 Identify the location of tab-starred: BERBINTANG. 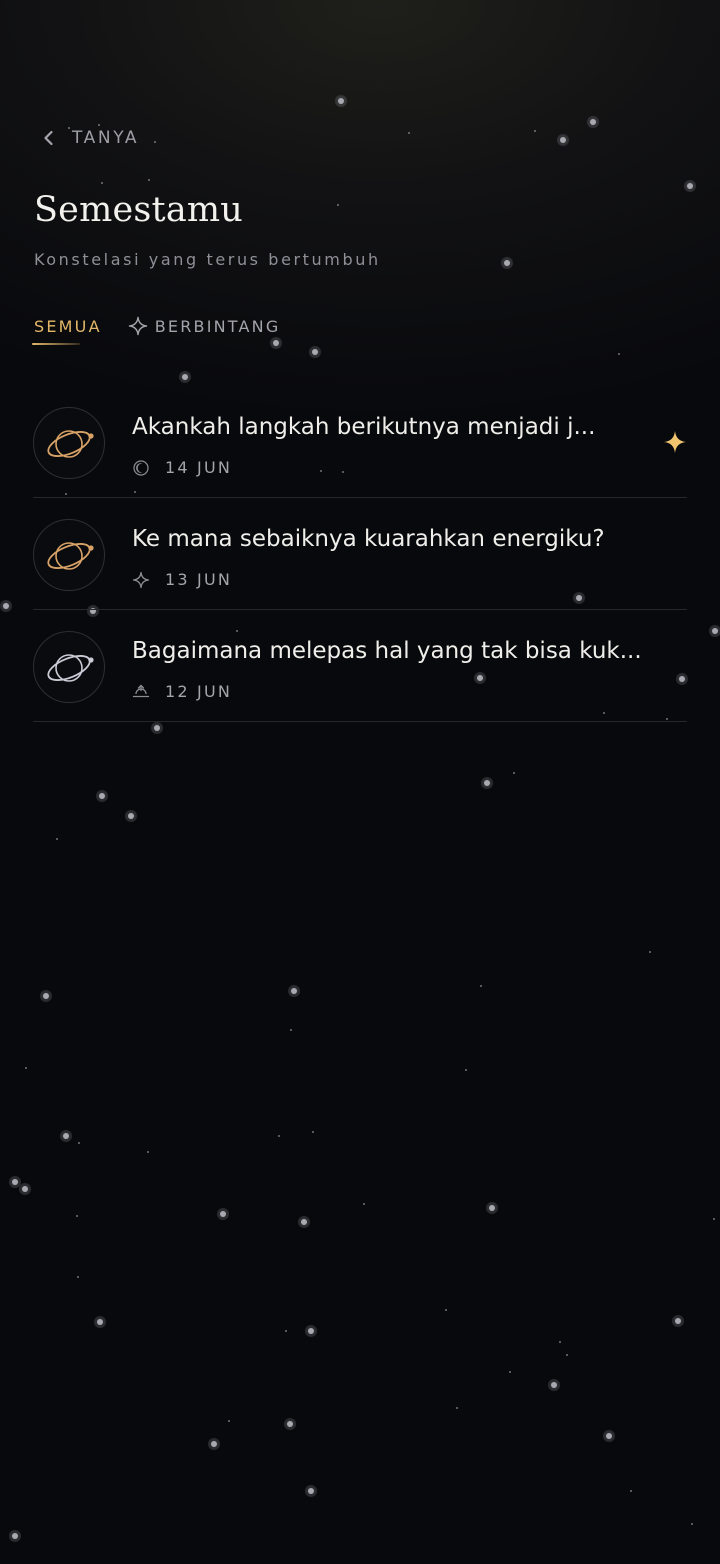
(204, 326).